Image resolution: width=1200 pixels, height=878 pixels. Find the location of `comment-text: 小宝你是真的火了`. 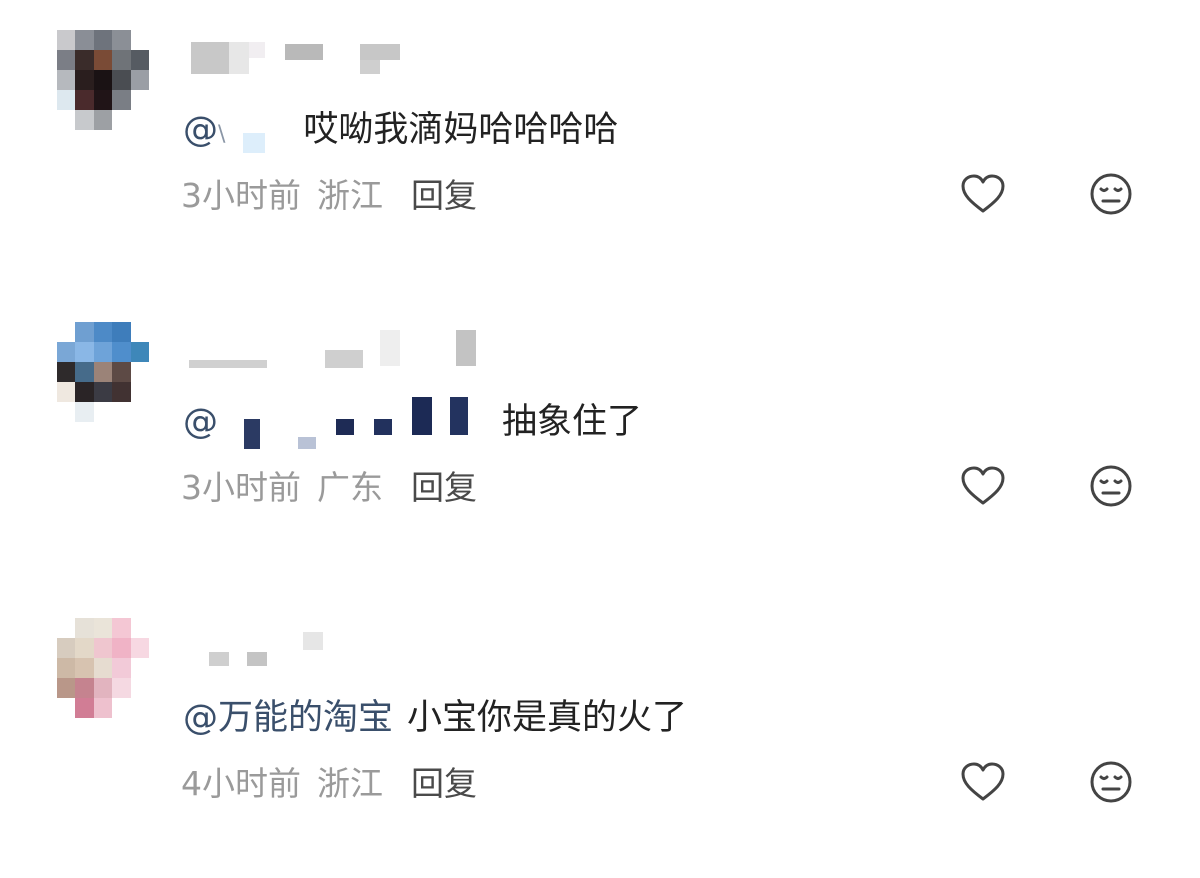

comment-text: 小宝你是真的火了 is located at coordinates (547, 718).